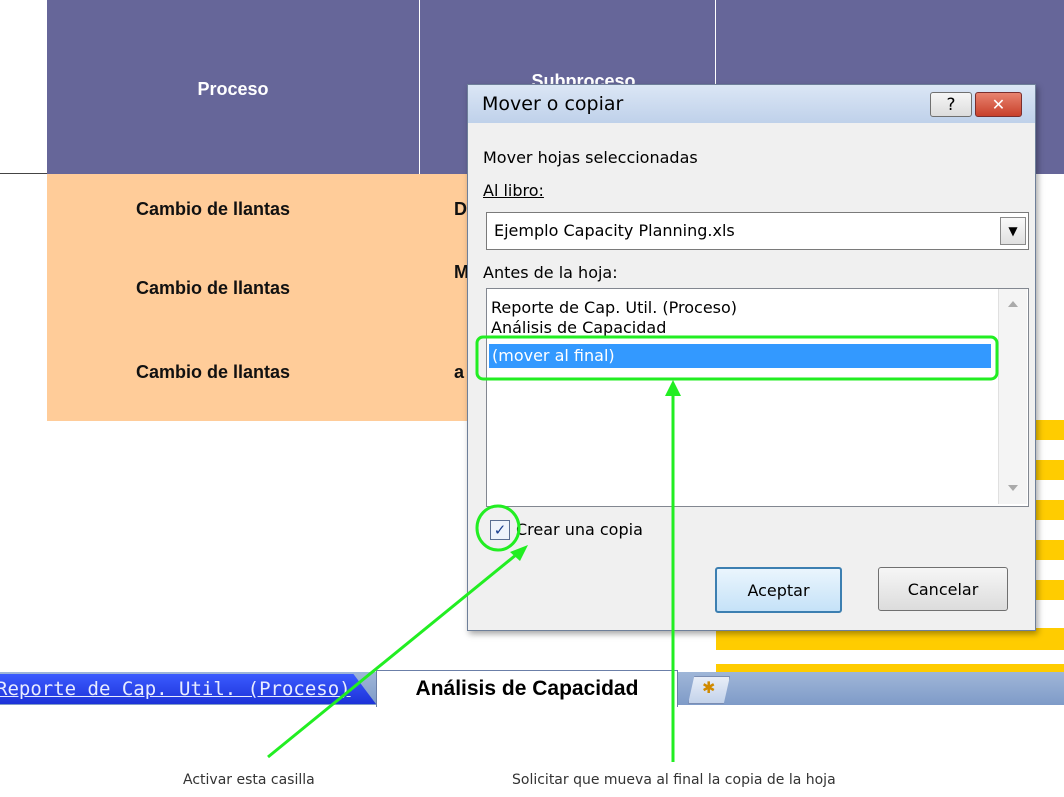 Image resolution: width=1064 pixels, height=797 pixels. I want to click on highlight-selected-item, so click(737, 358).